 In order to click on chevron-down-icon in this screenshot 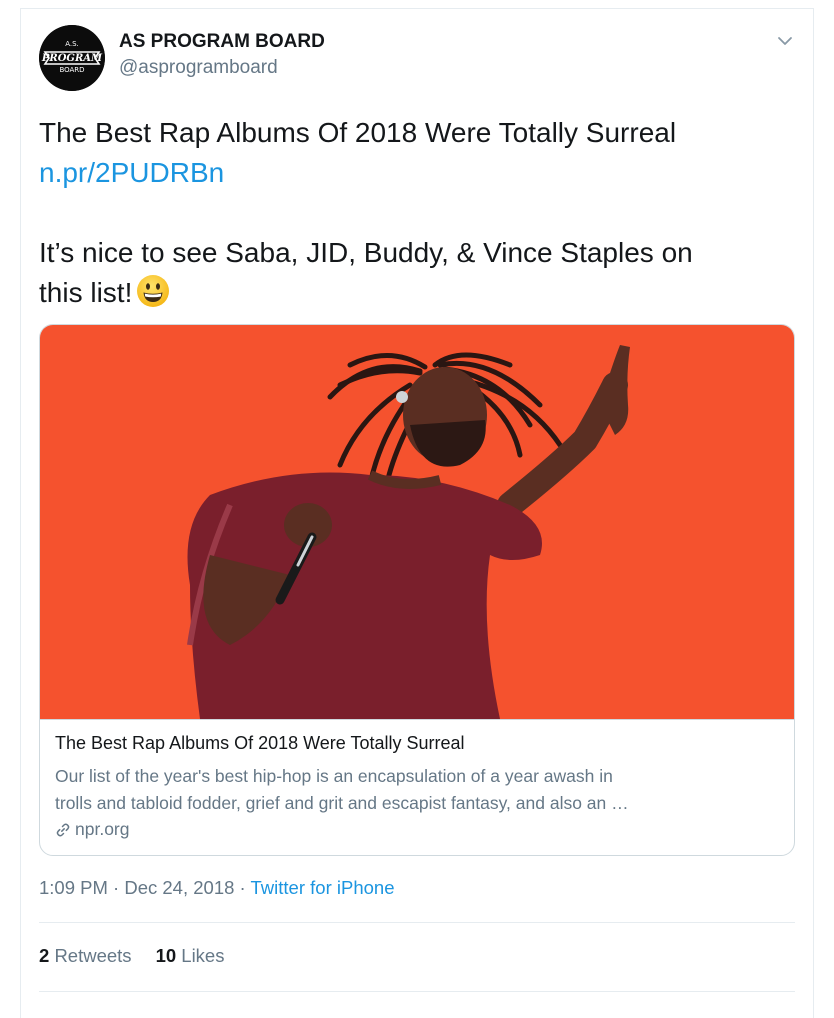, I will do `click(785, 41)`.